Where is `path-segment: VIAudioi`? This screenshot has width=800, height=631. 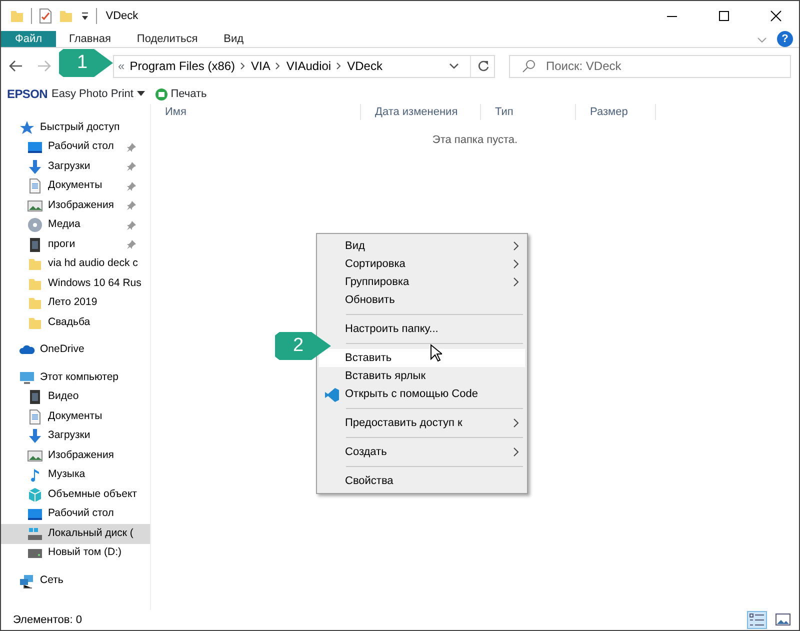 path-segment: VIAudioi is located at coordinates (309, 66).